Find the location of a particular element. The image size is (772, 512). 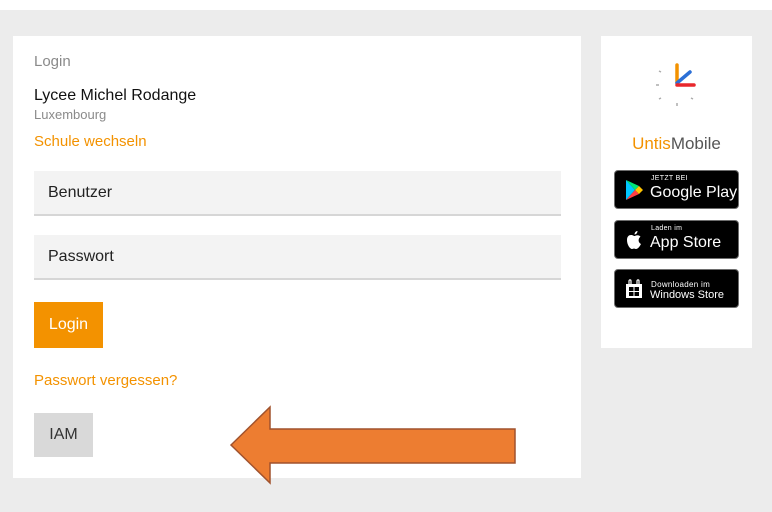

brand-untis-text: Untis is located at coordinates (651, 143).